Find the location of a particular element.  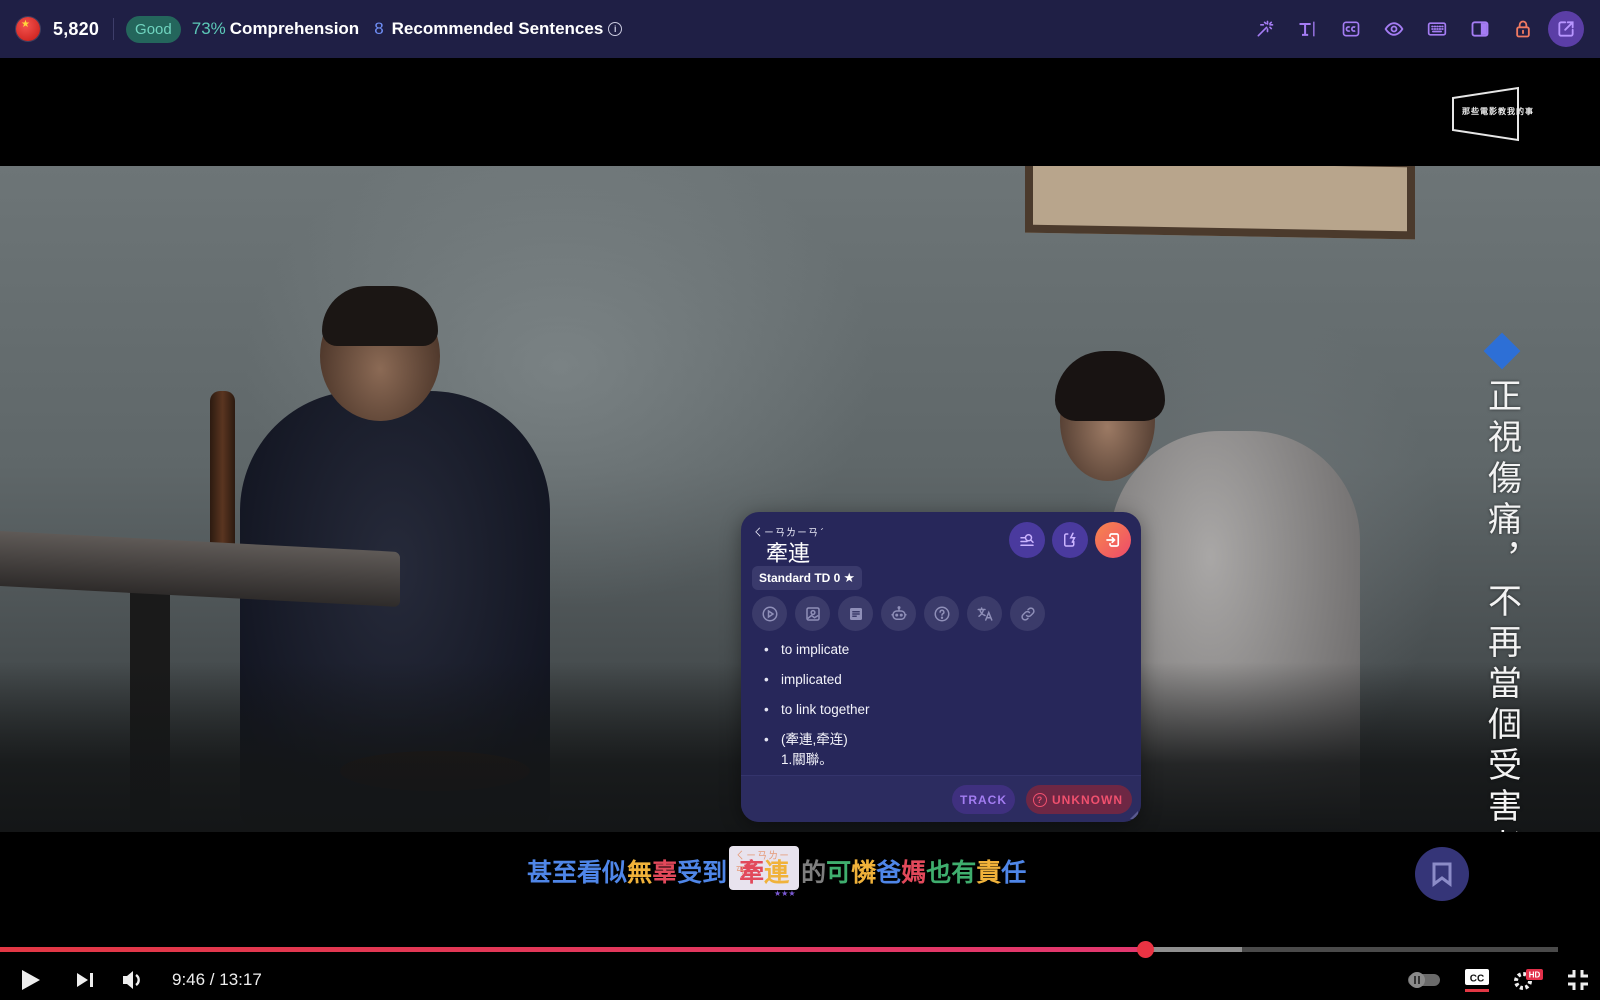

man-hair is located at coordinates (380, 316).